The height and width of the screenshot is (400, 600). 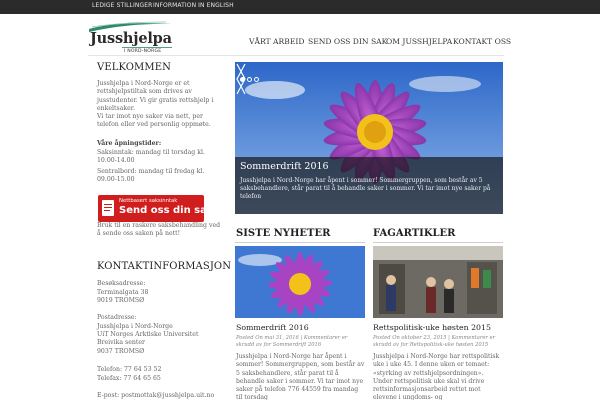 I want to click on send-case-button: Nettbasert saksinntak Send oss din sak, so click(x=156, y=208).